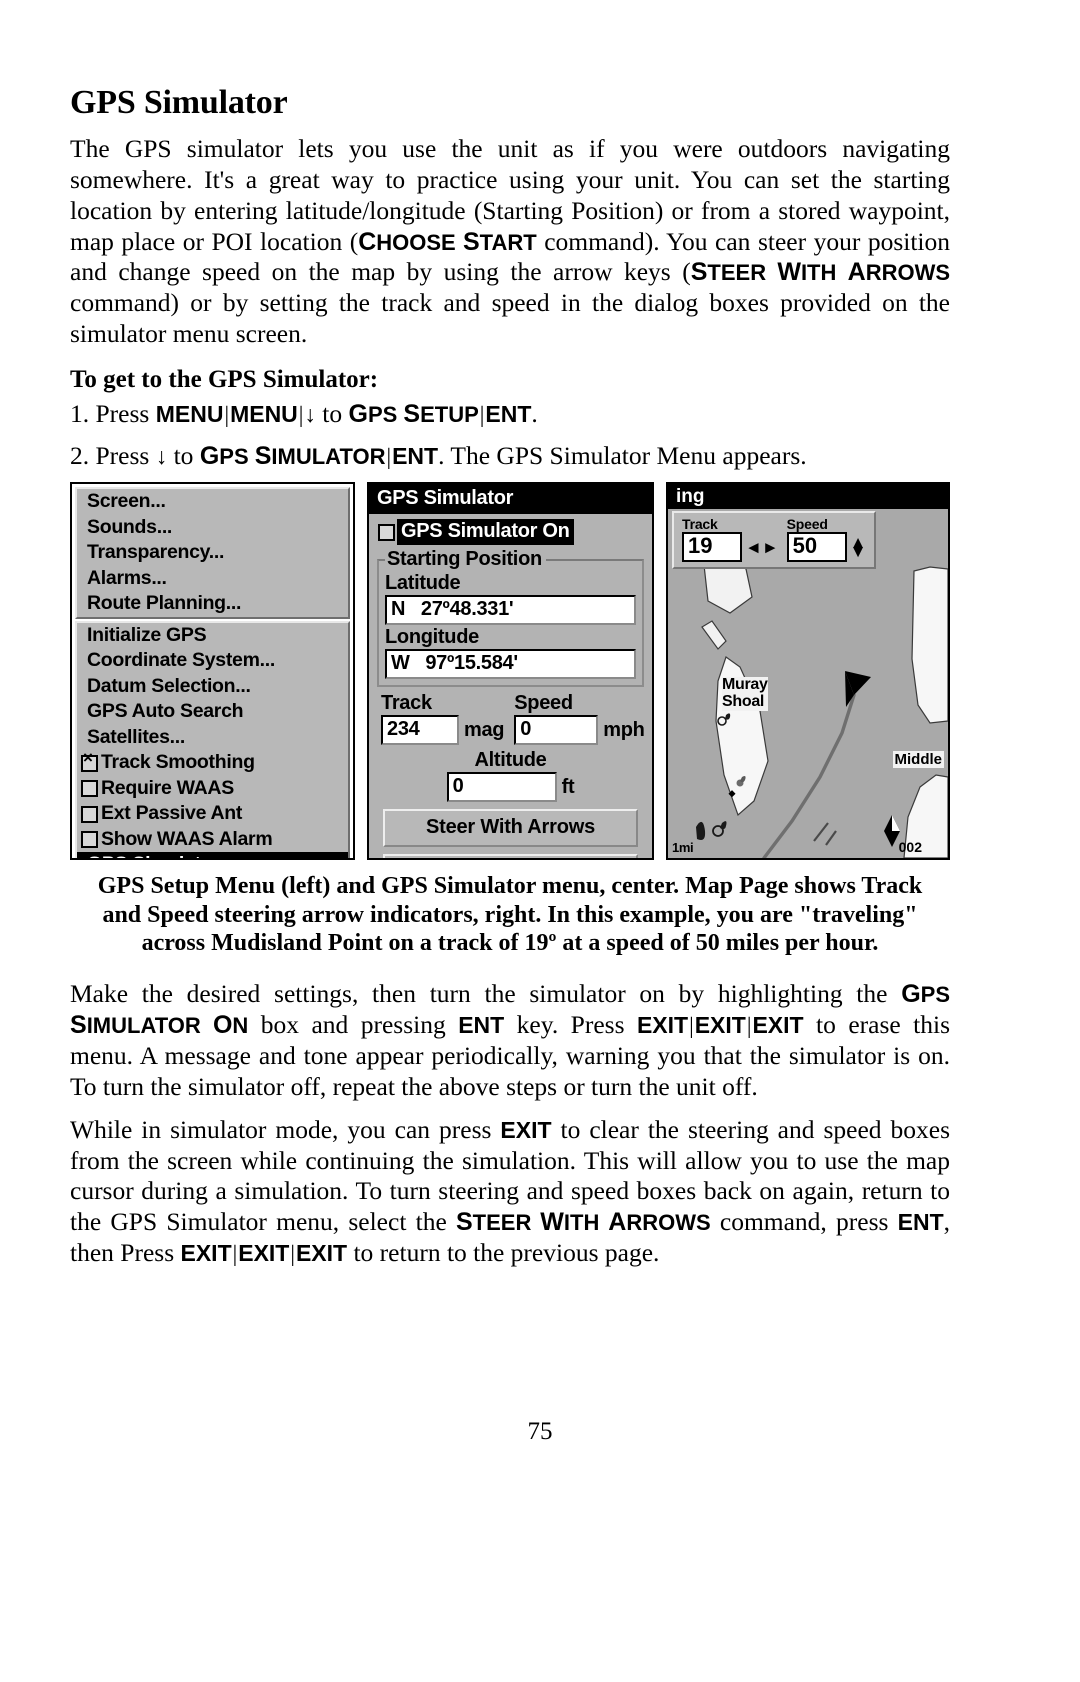 The image size is (1080, 1682). I want to click on map-place-label: Muray Shoal, so click(745, 694).